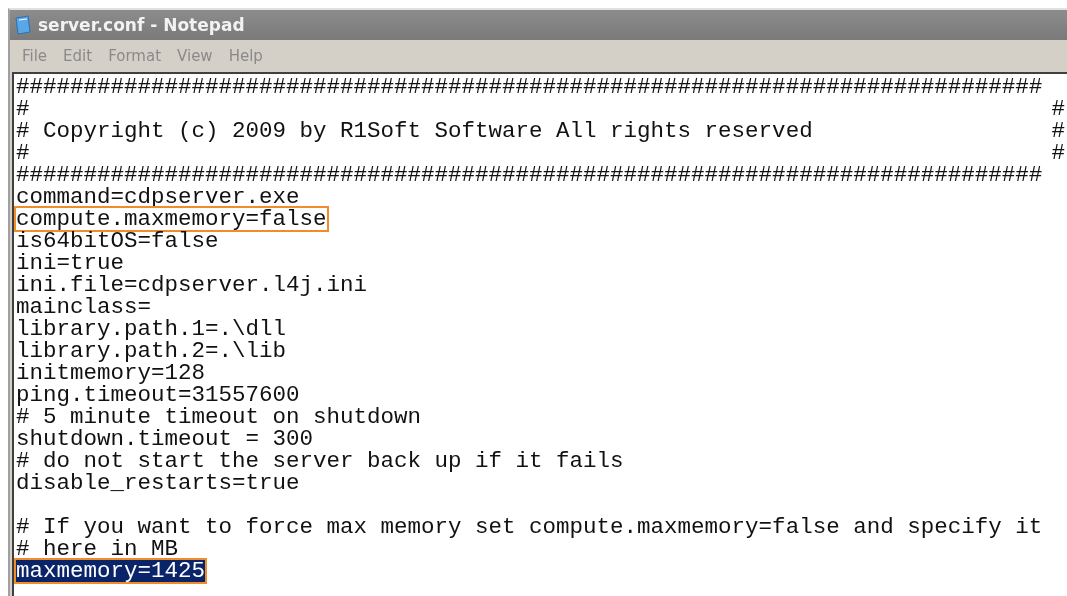 Image resolution: width=1067 pixels, height=596 pixels. I want to click on notepad-icon, so click(23, 25).